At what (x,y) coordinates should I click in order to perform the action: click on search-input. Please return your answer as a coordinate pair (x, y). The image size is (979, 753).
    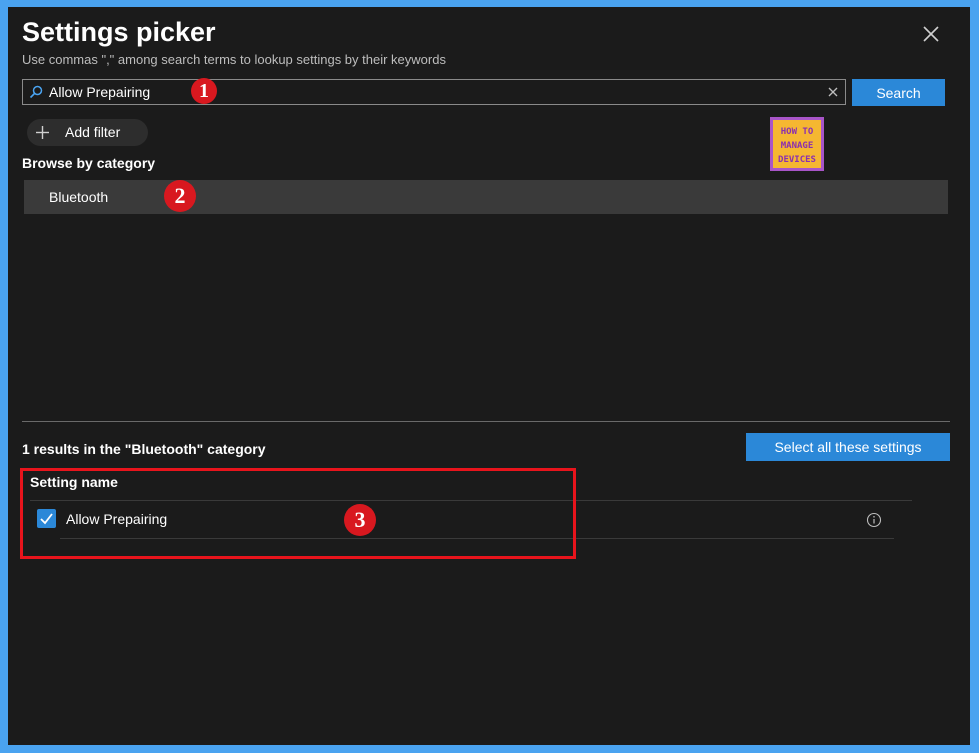
    Looking at the image, I should click on (429, 92).